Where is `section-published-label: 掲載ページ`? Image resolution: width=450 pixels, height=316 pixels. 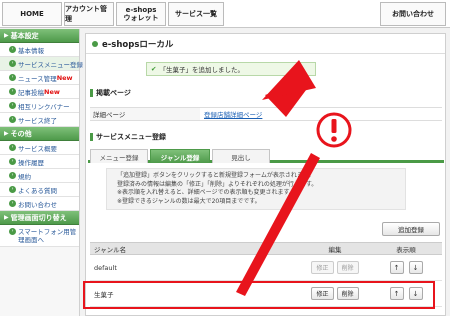 section-published-label: 掲載ページ is located at coordinates (113, 93).